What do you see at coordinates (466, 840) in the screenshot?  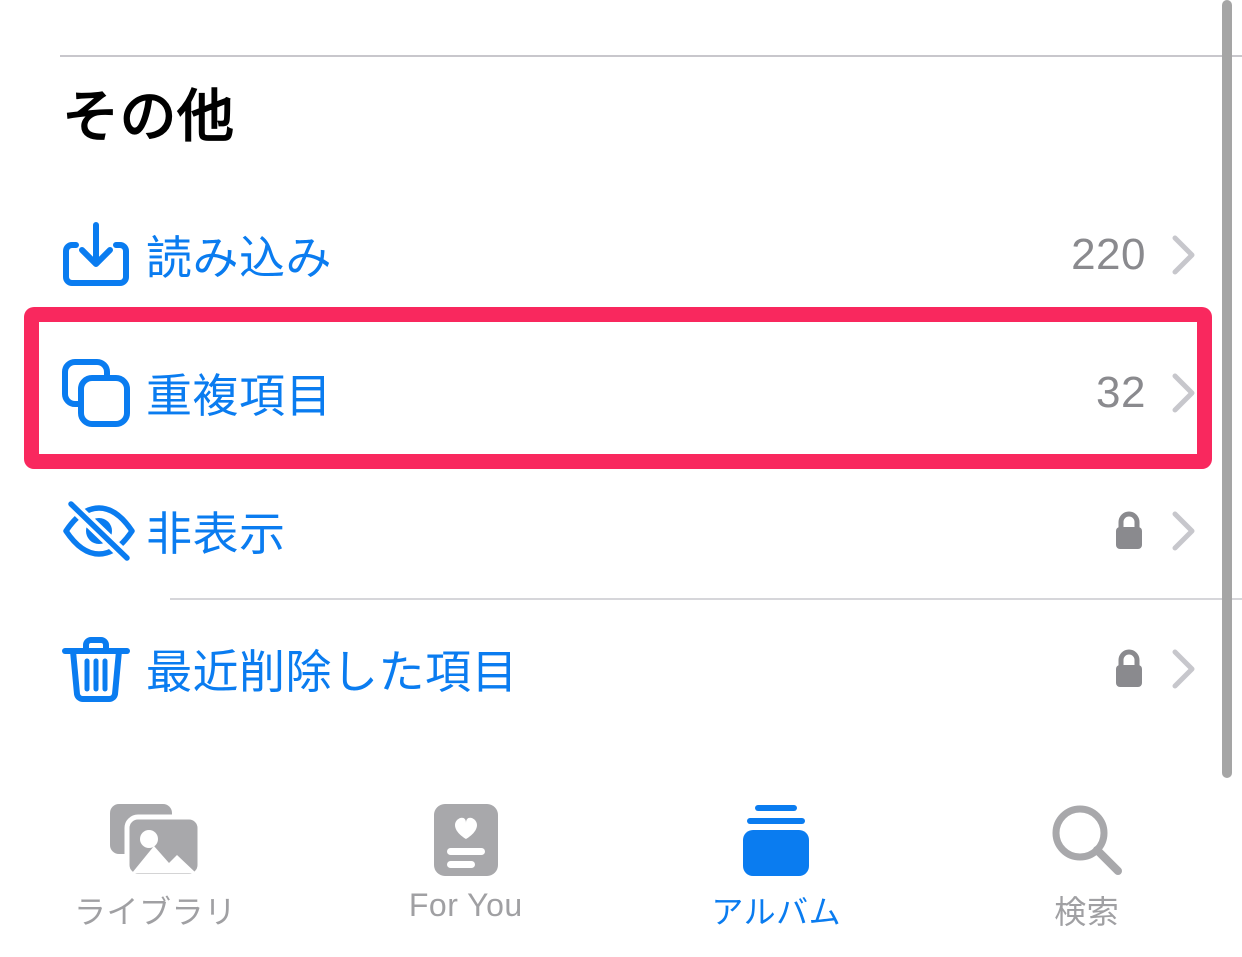 I see `memories-card-icon` at bounding box center [466, 840].